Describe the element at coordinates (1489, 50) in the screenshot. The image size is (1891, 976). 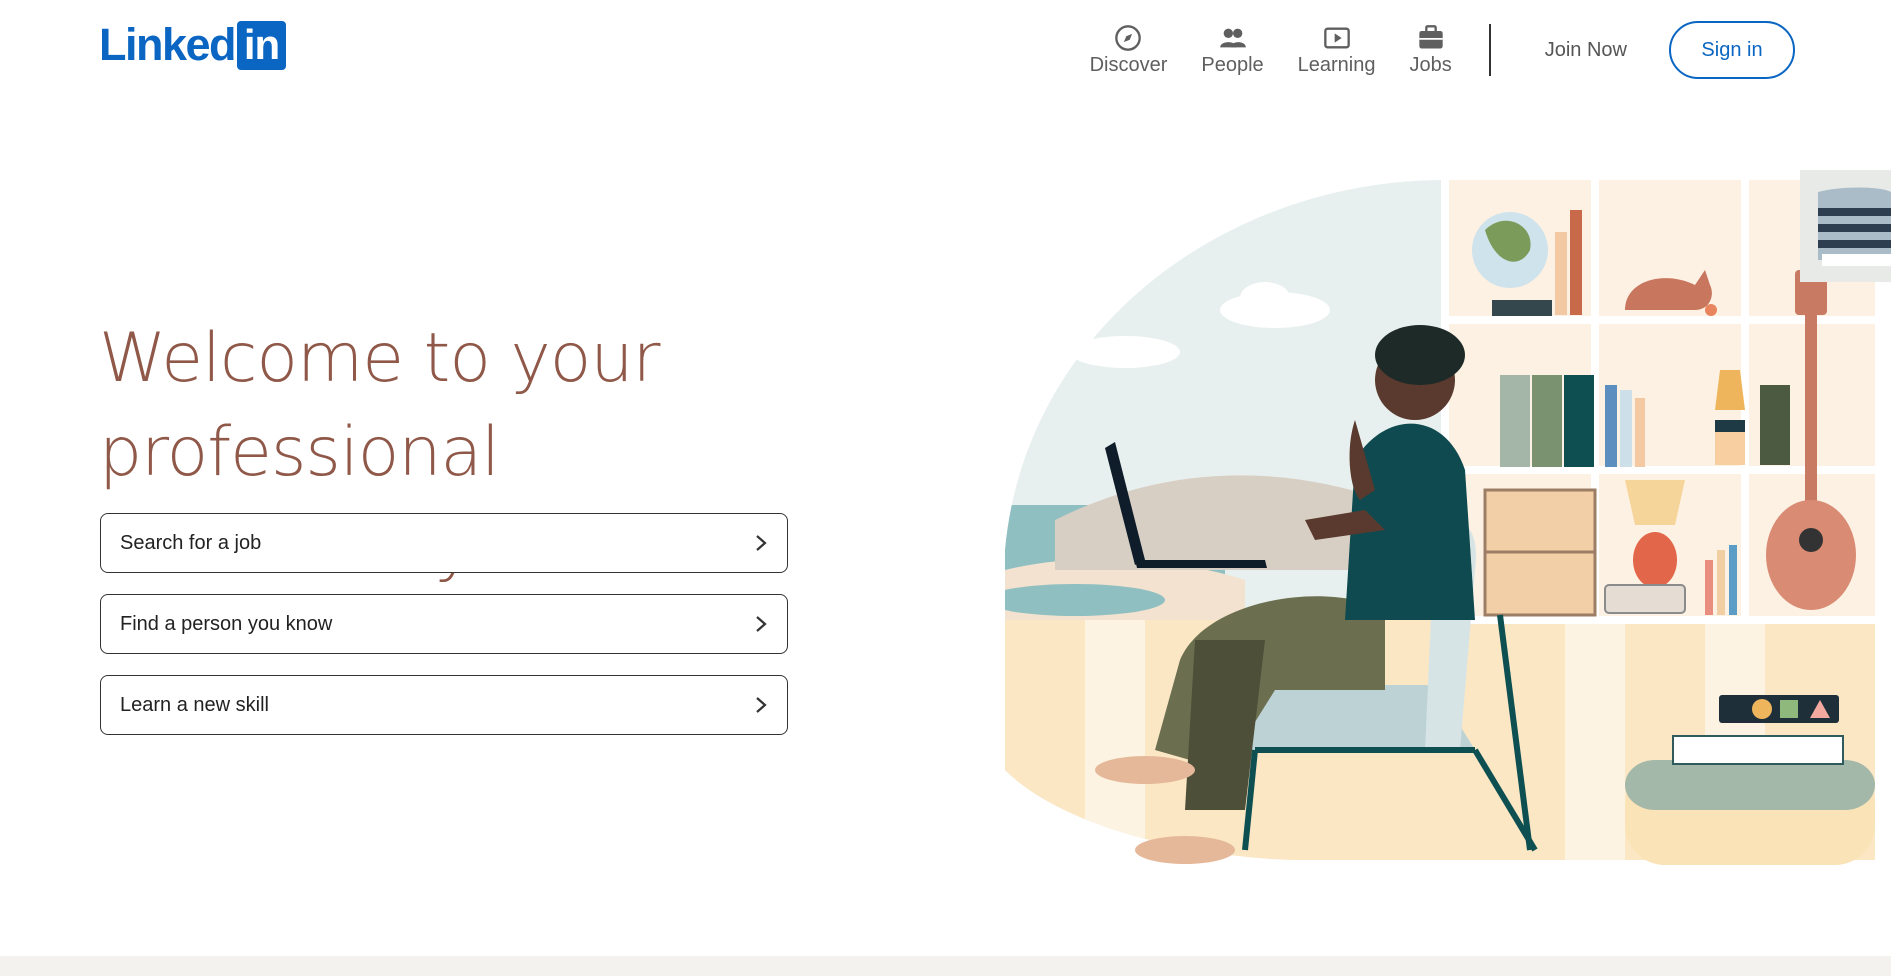
I see `nav-divider` at that location.